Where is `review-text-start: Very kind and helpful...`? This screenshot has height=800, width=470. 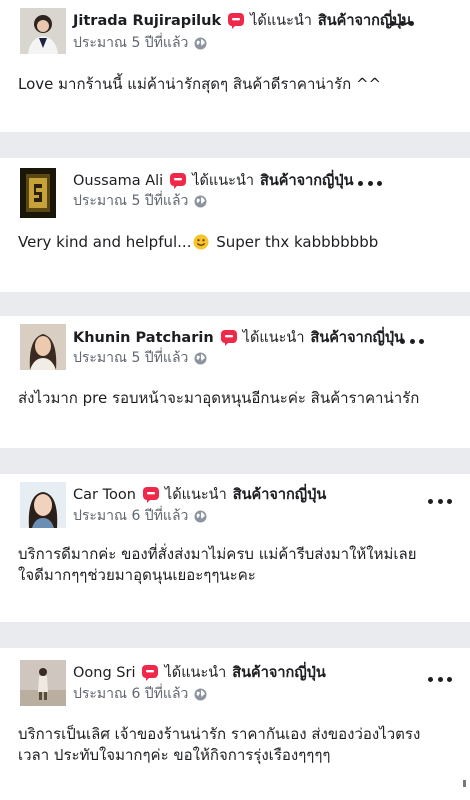
review-text-start: Very kind and helpful... is located at coordinates (105, 242).